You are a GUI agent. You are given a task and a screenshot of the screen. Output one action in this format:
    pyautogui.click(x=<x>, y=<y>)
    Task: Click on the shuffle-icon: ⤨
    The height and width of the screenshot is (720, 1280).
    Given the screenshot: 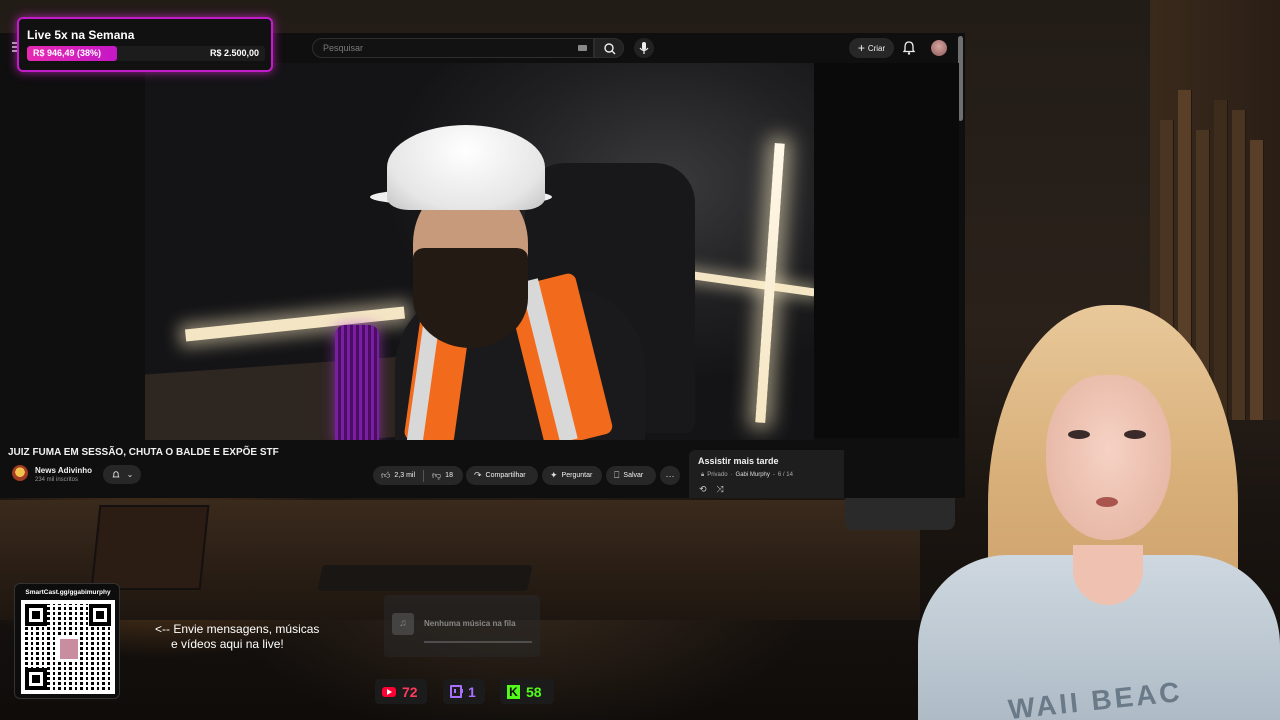 What is the action you would take?
    pyautogui.click(x=720, y=489)
    